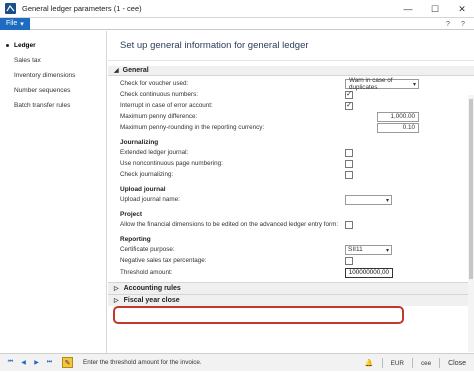 This screenshot has height=372, width=474. What do you see at coordinates (147, 174) in the screenshot?
I see `check-journalizing-label: Check journalizing:` at bounding box center [147, 174].